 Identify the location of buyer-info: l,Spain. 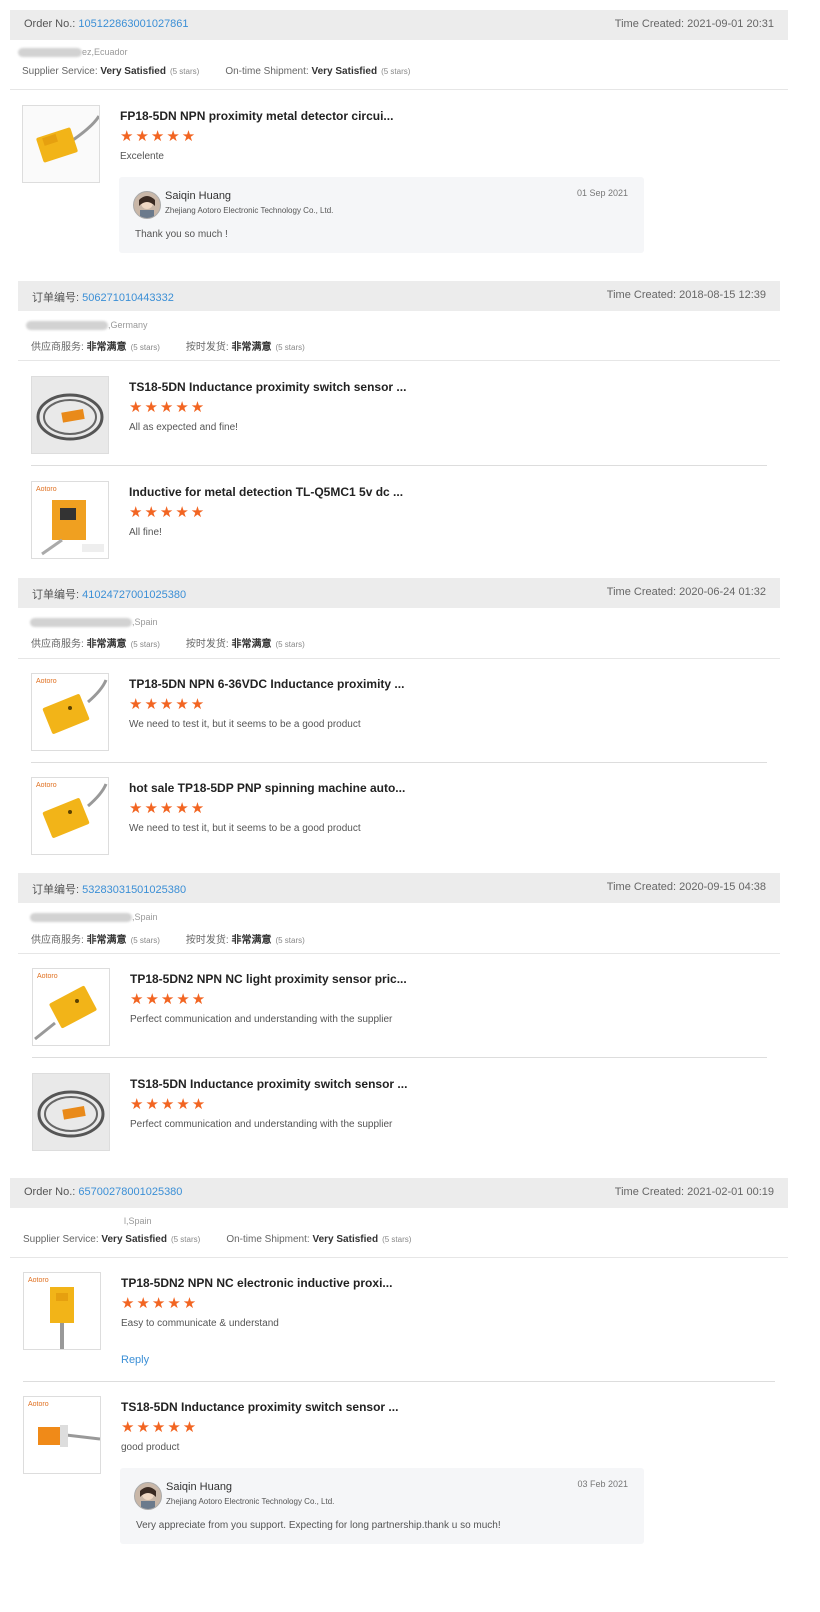
(138, 1221).